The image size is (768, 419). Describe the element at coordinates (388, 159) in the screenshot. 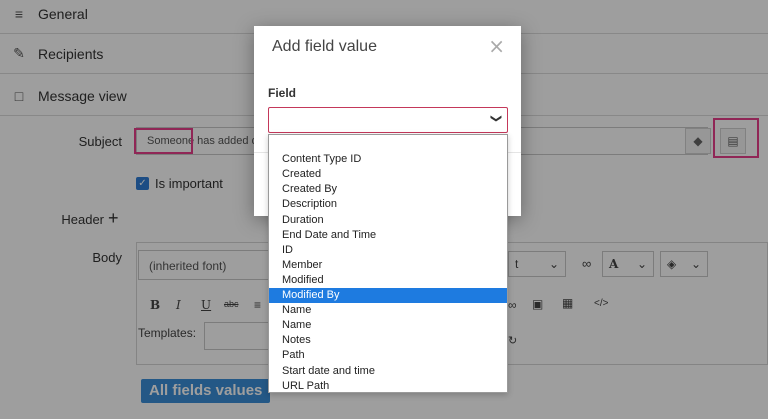

I see `field-option: Content Type ID` at that location.